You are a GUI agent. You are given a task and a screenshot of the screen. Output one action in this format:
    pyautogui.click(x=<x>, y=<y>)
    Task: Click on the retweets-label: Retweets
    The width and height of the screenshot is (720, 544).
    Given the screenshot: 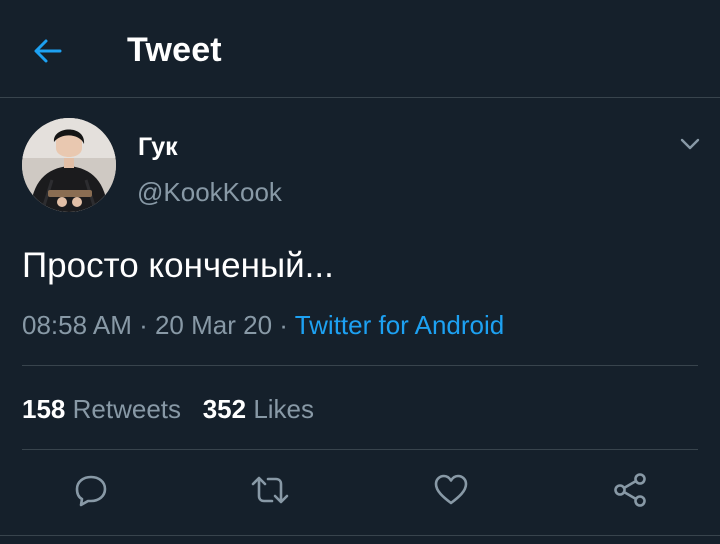 What is the action you would take?
    pyautogui.click(x=127, y=409)
    